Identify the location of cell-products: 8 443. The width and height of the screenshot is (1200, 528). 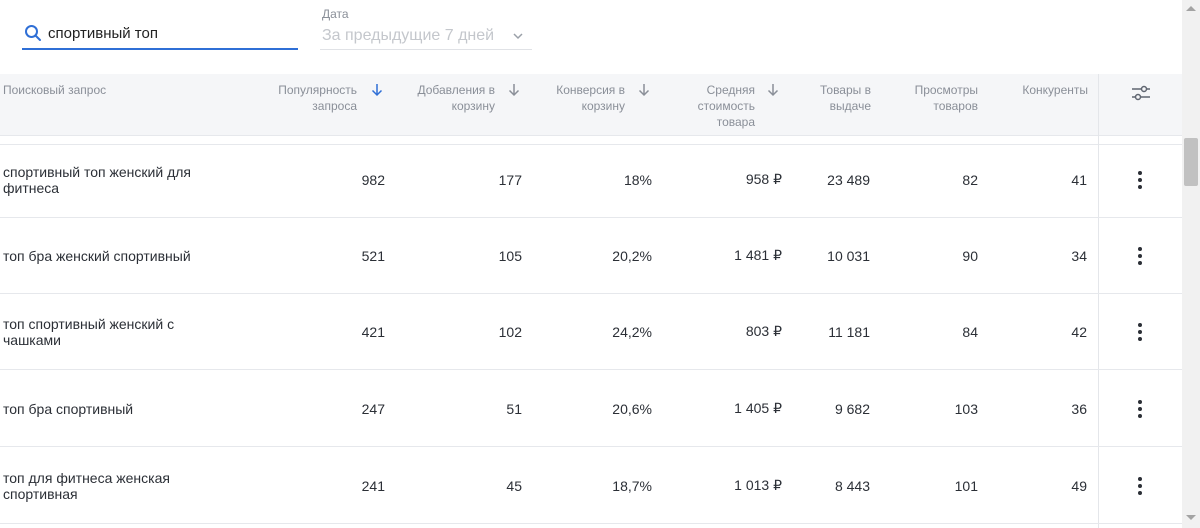
(852, 485).